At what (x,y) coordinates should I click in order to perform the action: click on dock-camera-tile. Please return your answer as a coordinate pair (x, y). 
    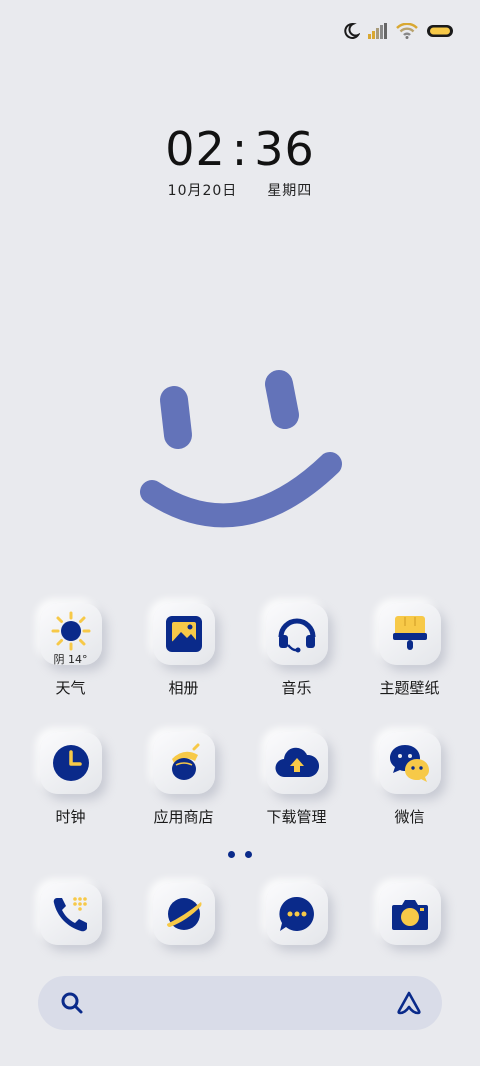
    Looking at the image, I should click on (409, 914).